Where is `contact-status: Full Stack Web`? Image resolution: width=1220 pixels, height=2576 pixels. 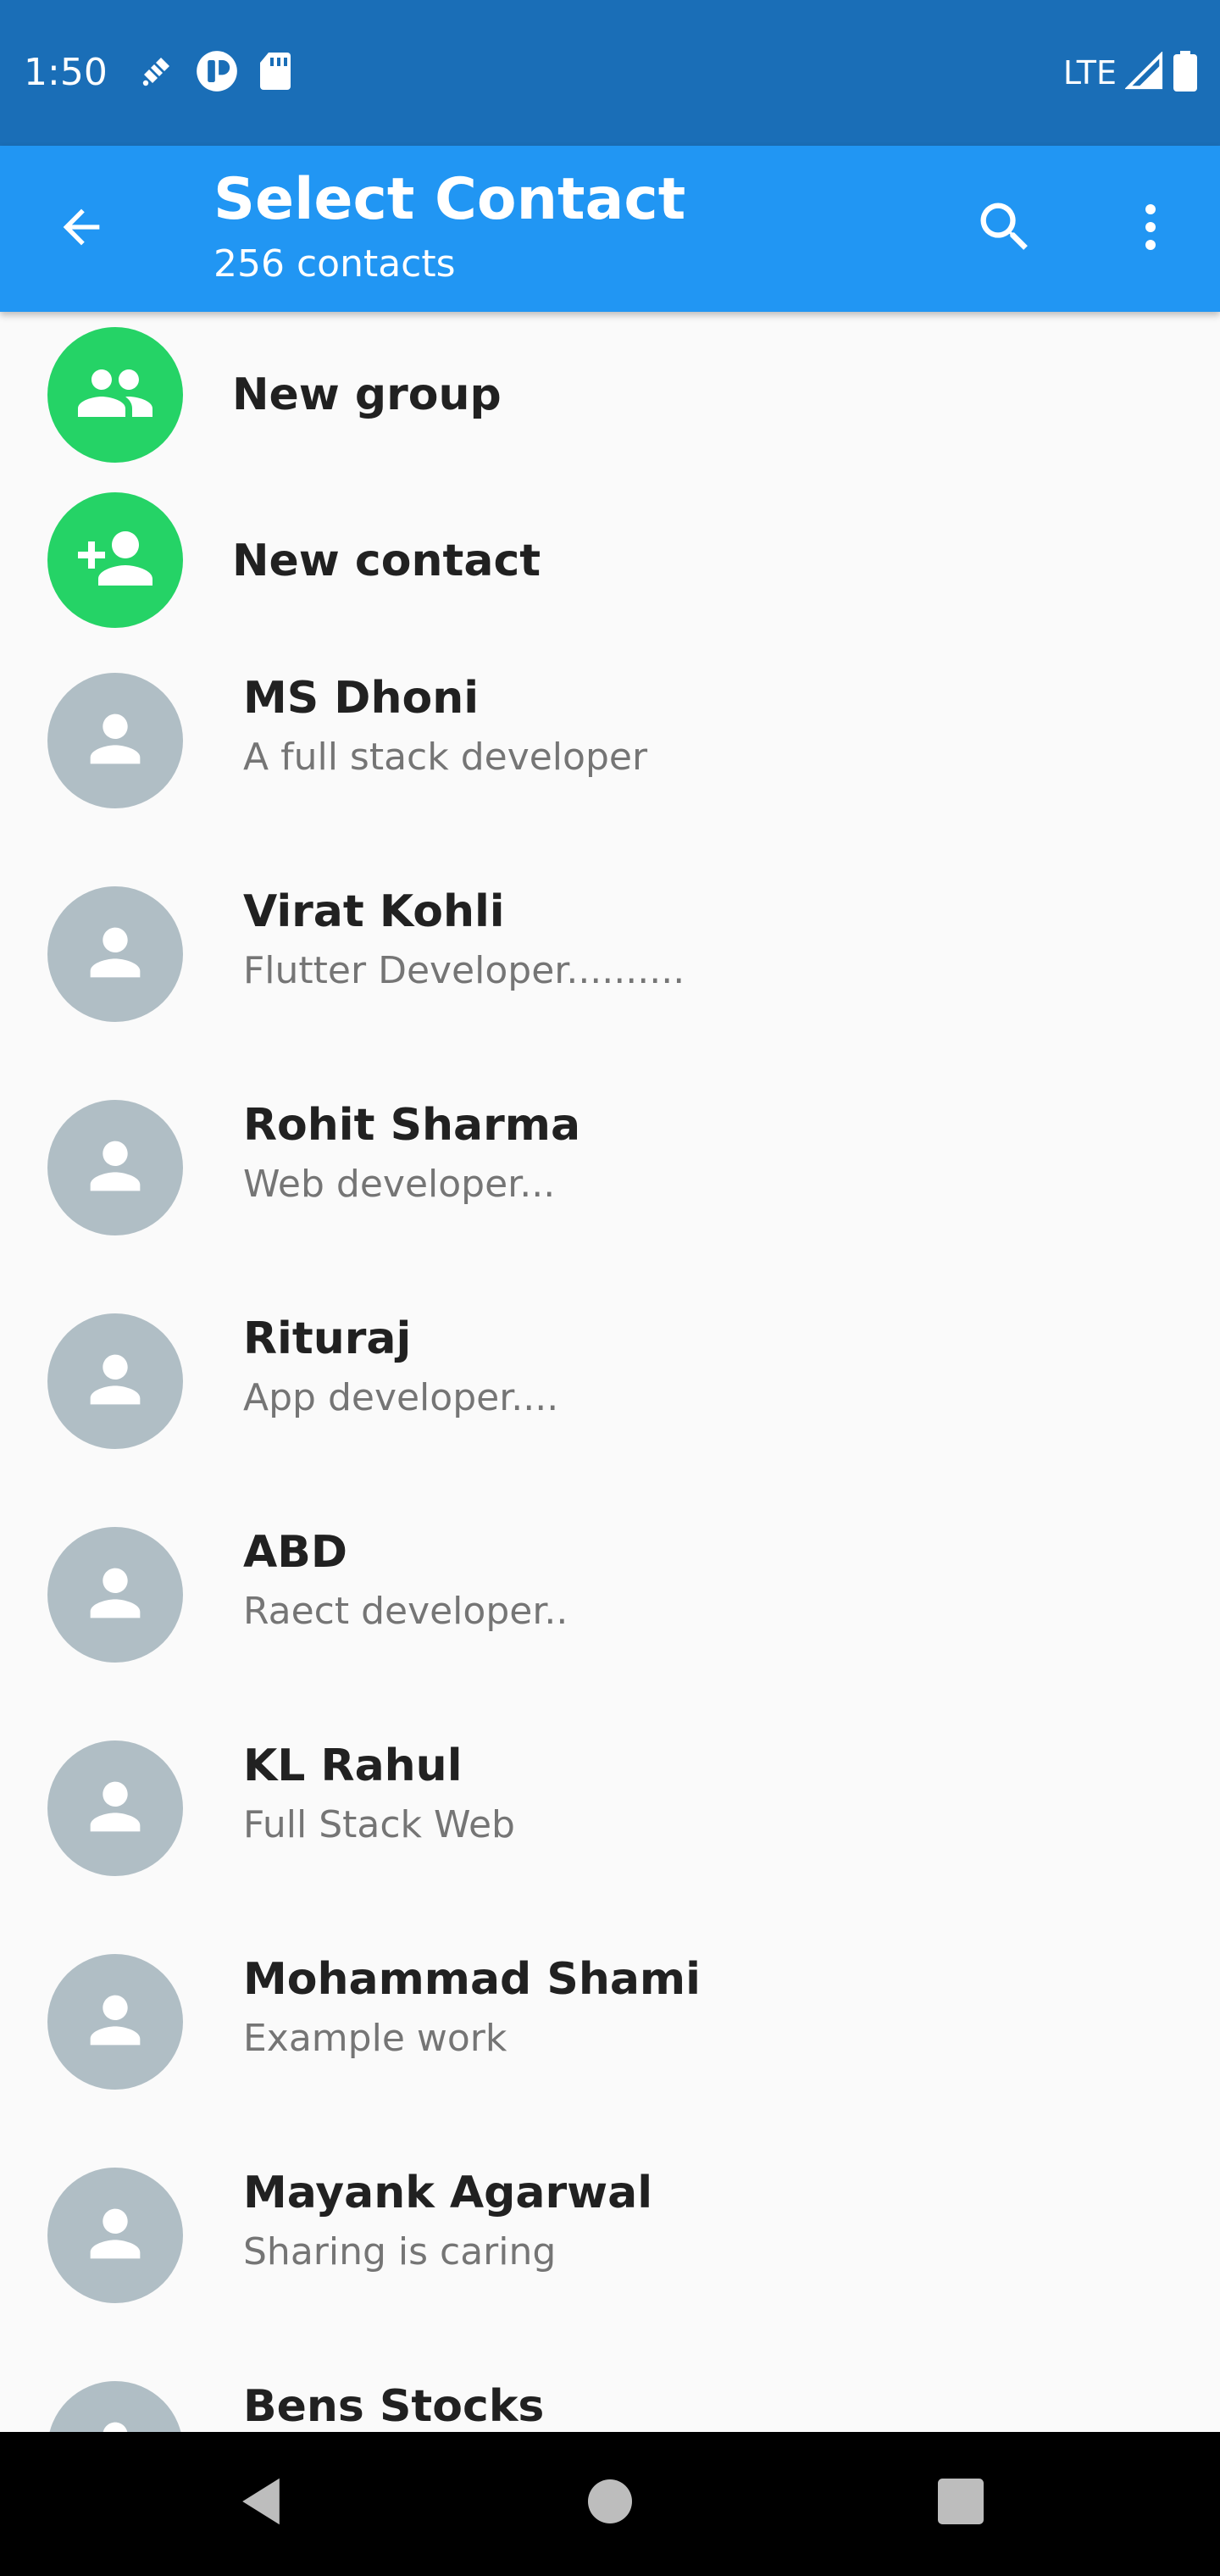 contact-status: Full Stack Web is located at coordinates (379, 1824).